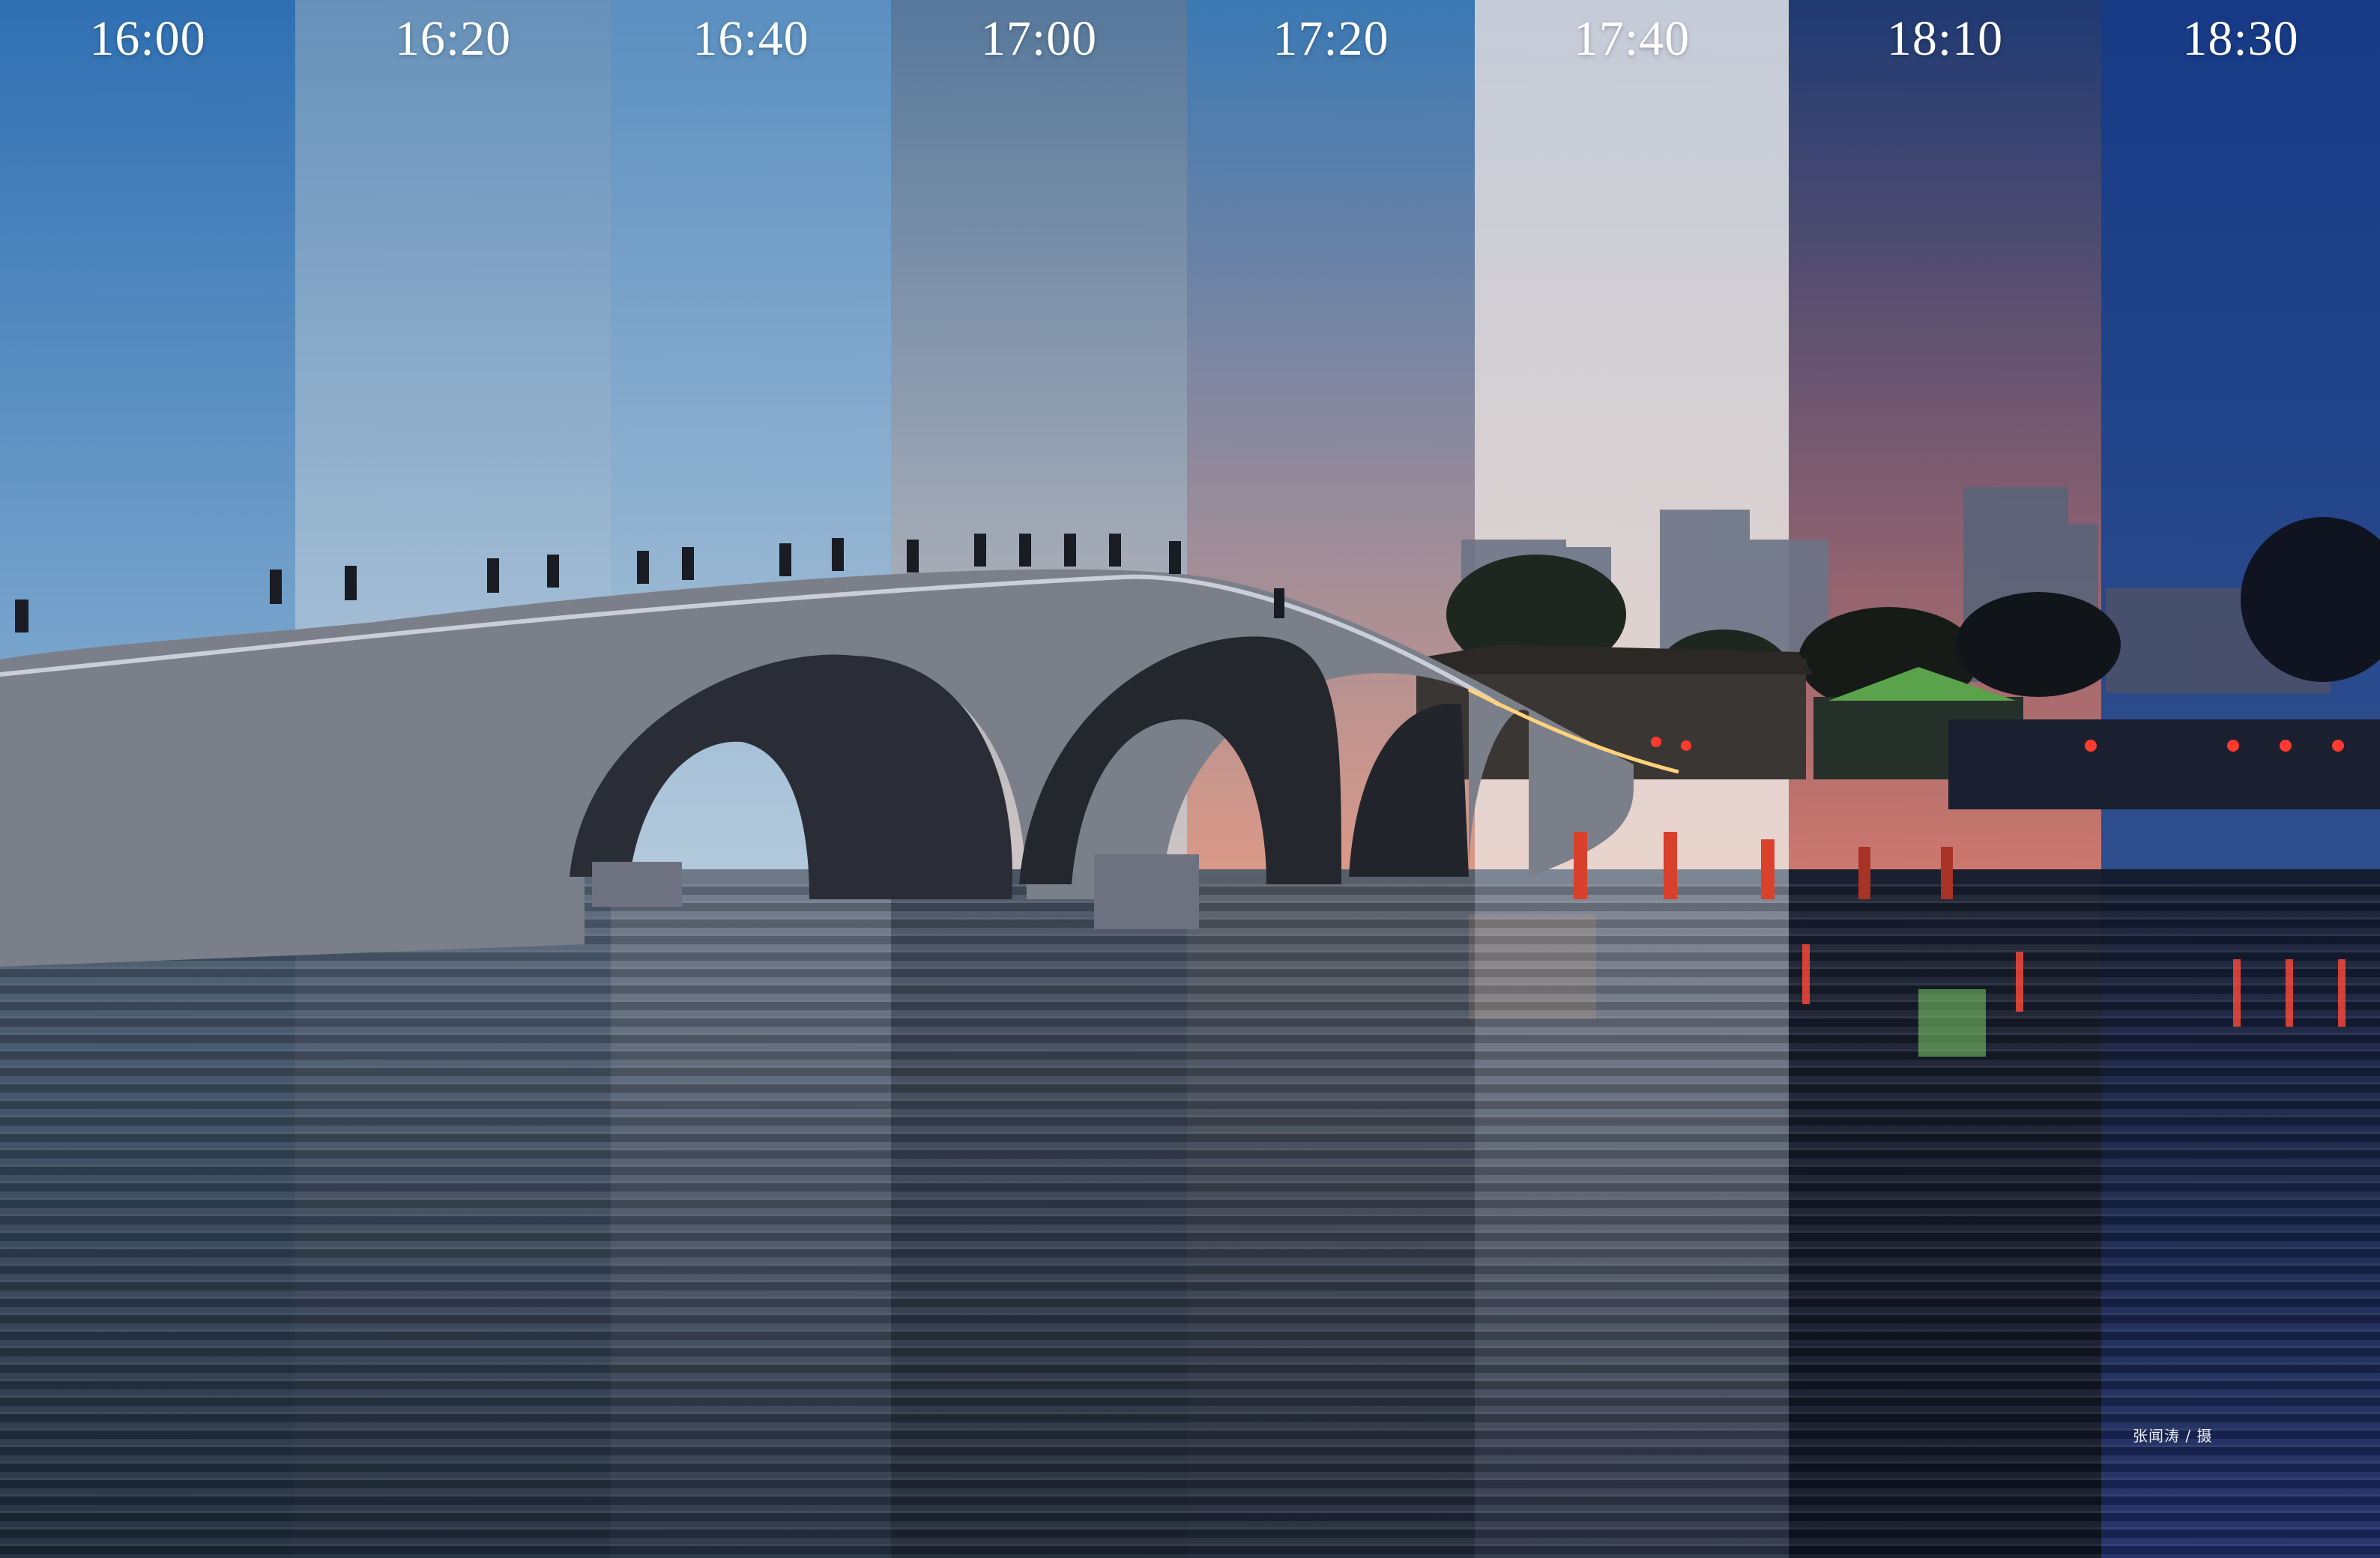 The image size is (2380, 1558). Describe the element at coordinates (1039, 38) in the screenshot. I see `time-label: 17:00` at that location.